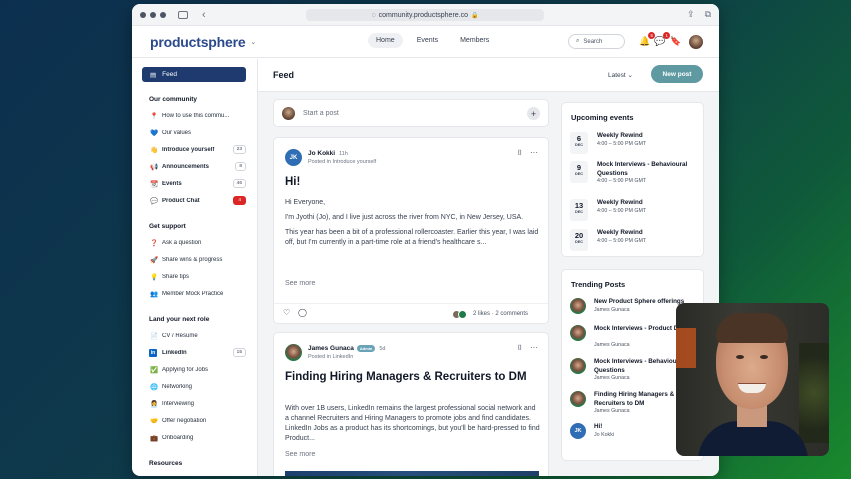  What do you see at coordinates (178, 437) in the screenshot?
I see `sidebar-item-label: Onboarding` at bounding box center [178, 437].